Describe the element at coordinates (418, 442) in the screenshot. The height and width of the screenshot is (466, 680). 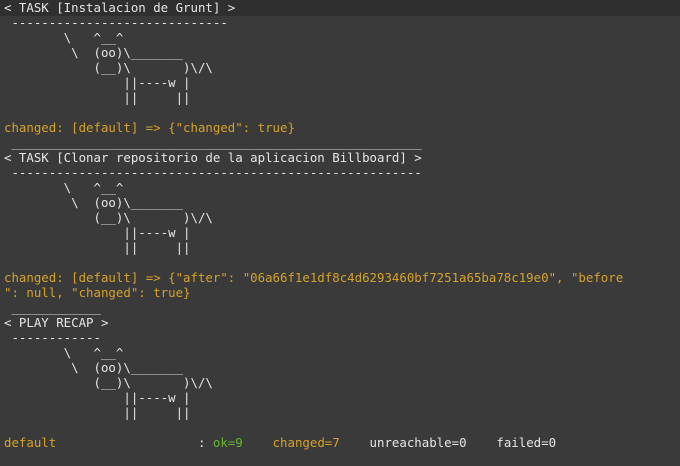
I see `recap-unreachable: unreachable=0` at that location.